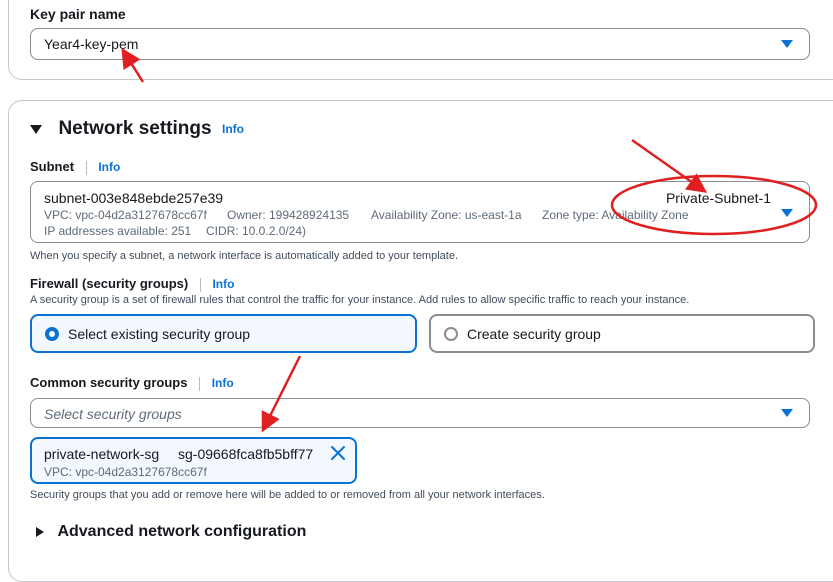 The width and height of the screenshot is (833, 582). Describe the element at coordinates (615, 215) in the screenshot. I see `subnet-zone-type: Zone type: Availability Zone` at that location.